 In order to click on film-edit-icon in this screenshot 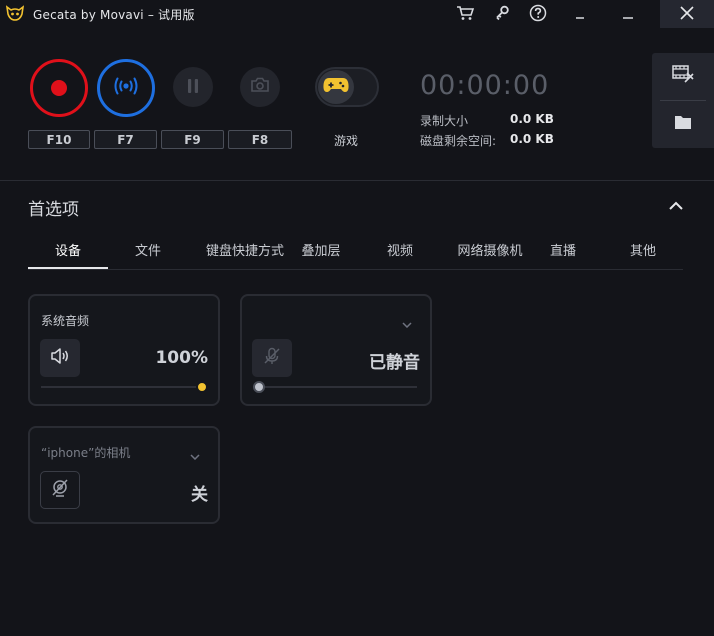, I will do `click(683, 76)`.